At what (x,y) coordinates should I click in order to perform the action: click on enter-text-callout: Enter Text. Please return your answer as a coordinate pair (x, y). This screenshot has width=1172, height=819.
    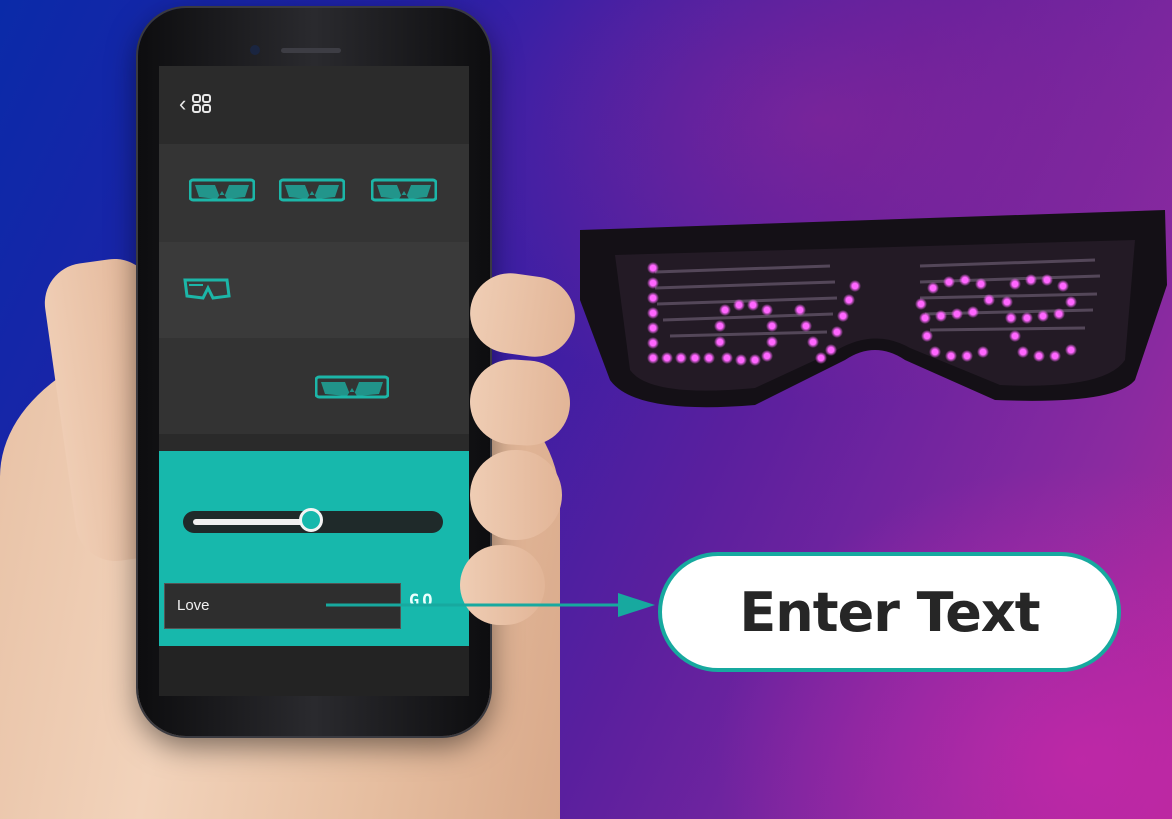
    Looking at the image, I should click on (889, 612).